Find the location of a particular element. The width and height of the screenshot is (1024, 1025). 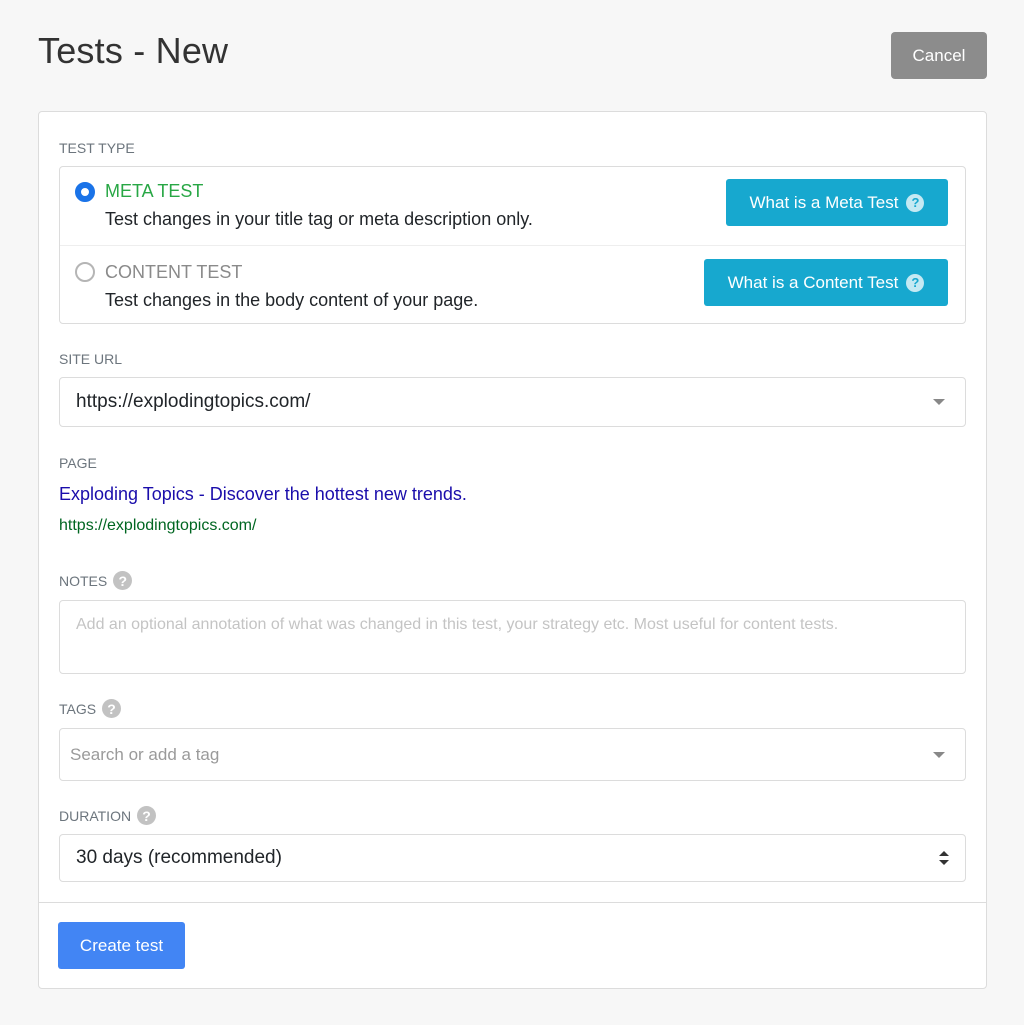

page-label: PAGE is located at coordinates (78, 463).